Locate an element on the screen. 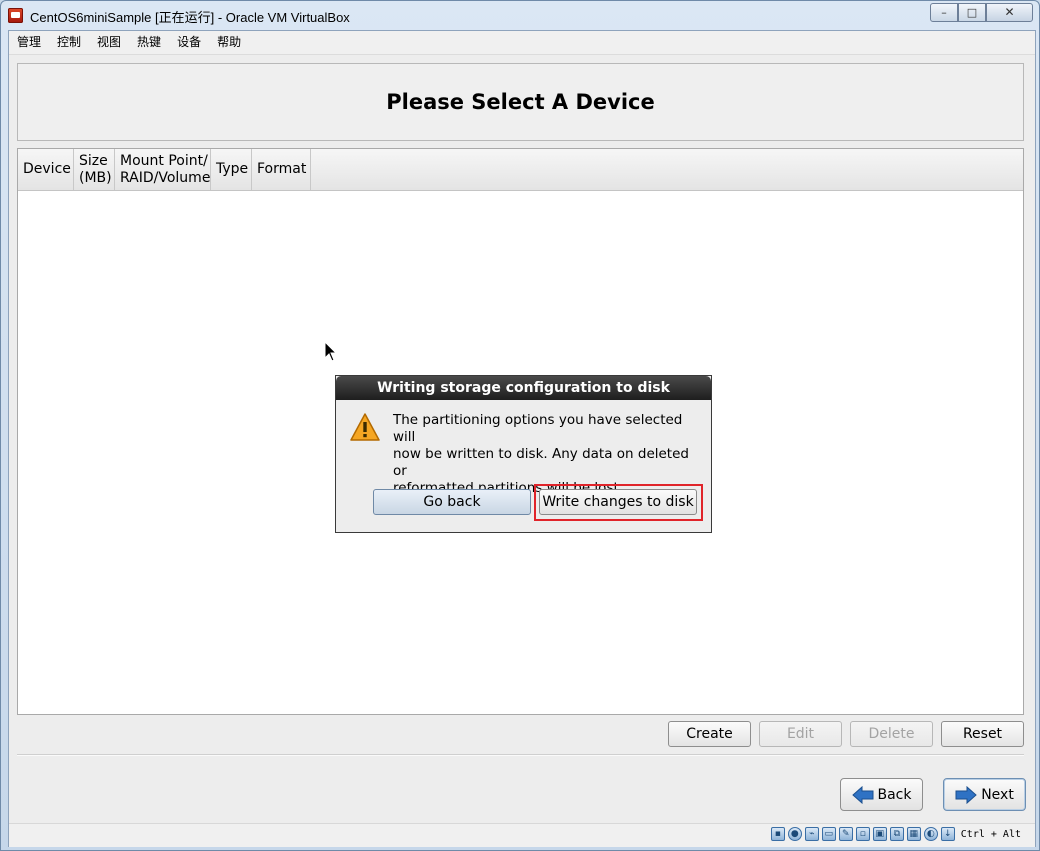 This screenshot has width=1040, height=851. menu-hotkey: 热键 is located at coordinates (149, 42).